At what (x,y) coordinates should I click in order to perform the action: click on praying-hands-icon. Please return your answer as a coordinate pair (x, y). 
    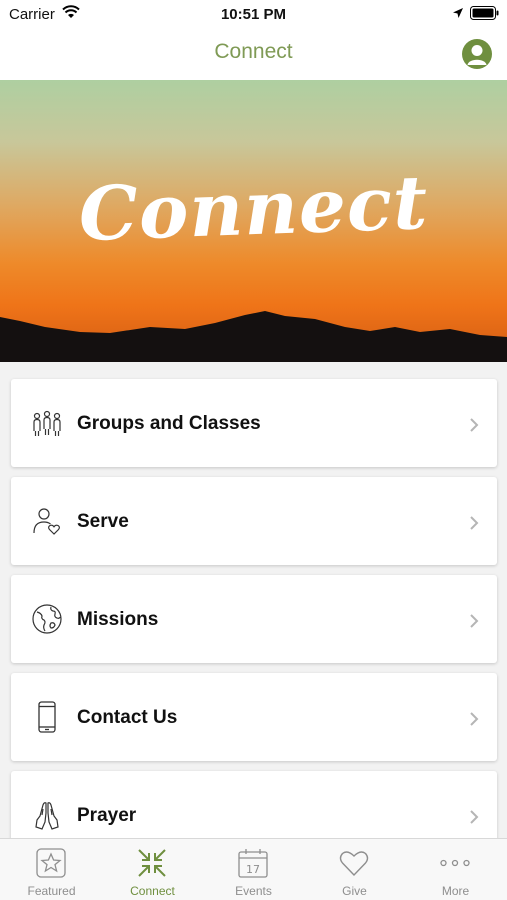
    Looking at the image, I should click on (47, 816).